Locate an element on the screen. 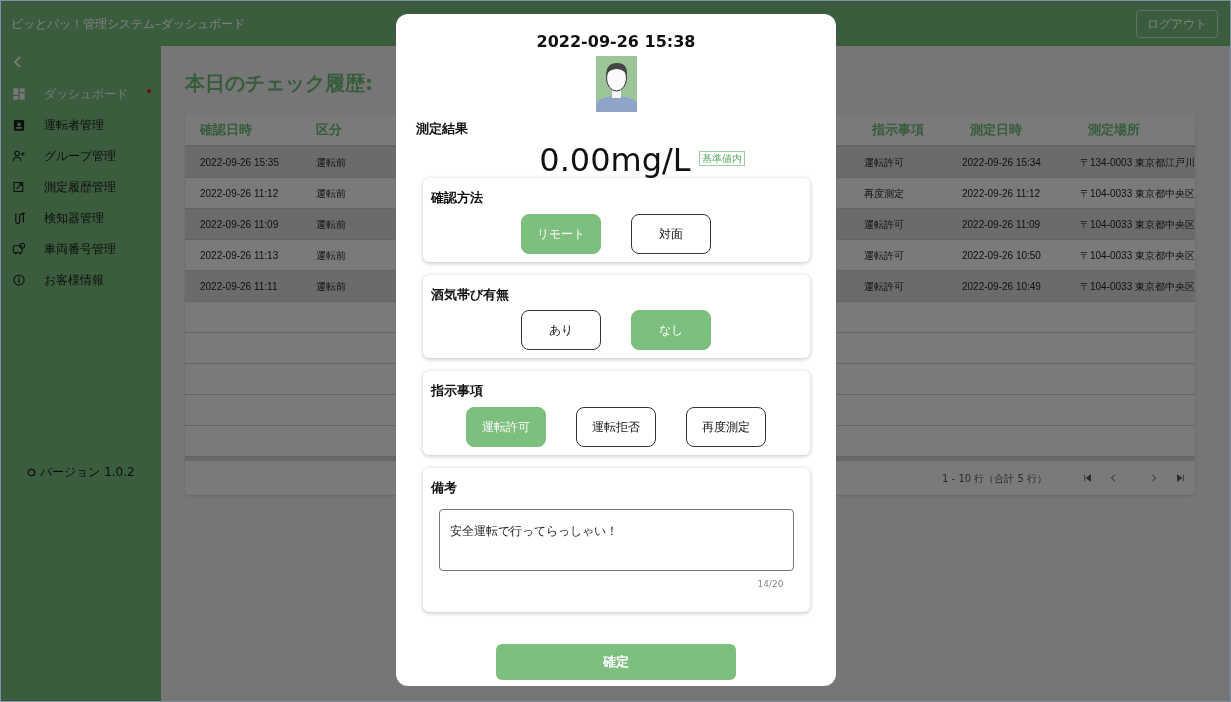 Image resolution: width=1231 pixels, height=702 pixels. table-cell-text: 2022-09-26 11:11 is located at coordinates (239, 286).